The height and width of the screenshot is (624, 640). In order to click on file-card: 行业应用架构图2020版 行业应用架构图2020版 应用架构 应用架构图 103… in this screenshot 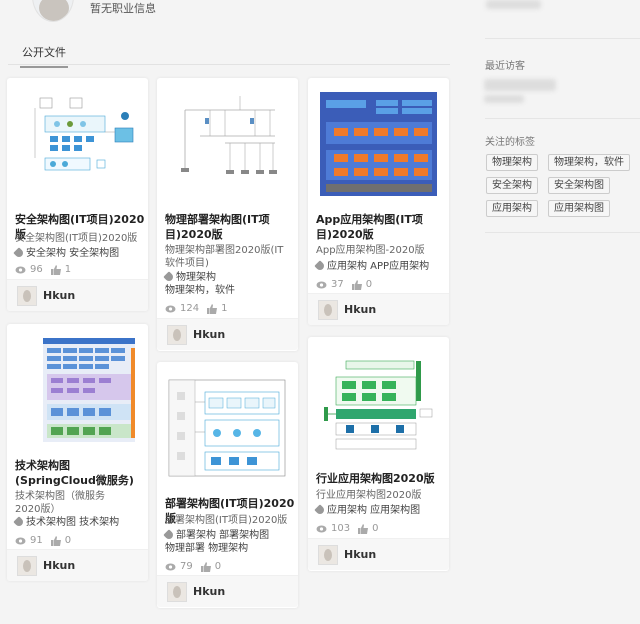, I will do `click(378, 454)`.